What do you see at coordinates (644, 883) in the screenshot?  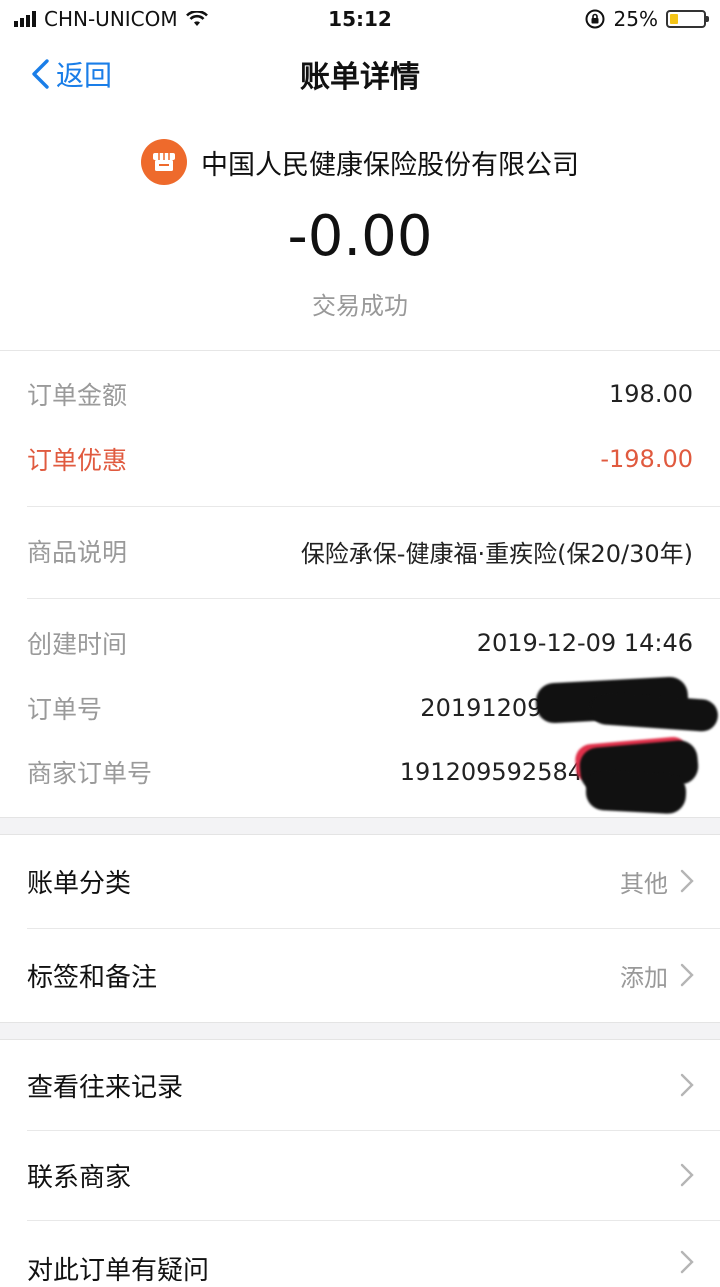 I see `item-value: 其他` at bounding box center [644, 883].